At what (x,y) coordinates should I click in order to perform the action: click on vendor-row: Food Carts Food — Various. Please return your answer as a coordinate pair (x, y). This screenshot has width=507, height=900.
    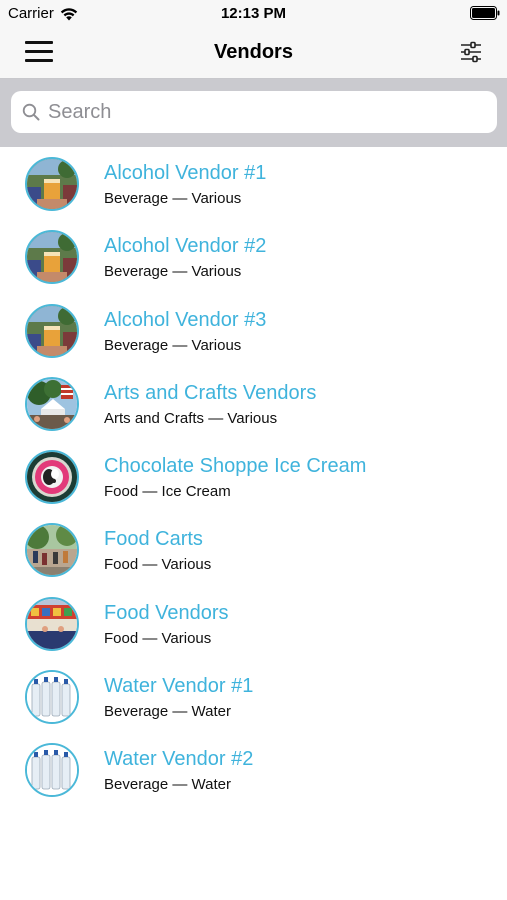
    Looking at the image, I should click on (253, 549).